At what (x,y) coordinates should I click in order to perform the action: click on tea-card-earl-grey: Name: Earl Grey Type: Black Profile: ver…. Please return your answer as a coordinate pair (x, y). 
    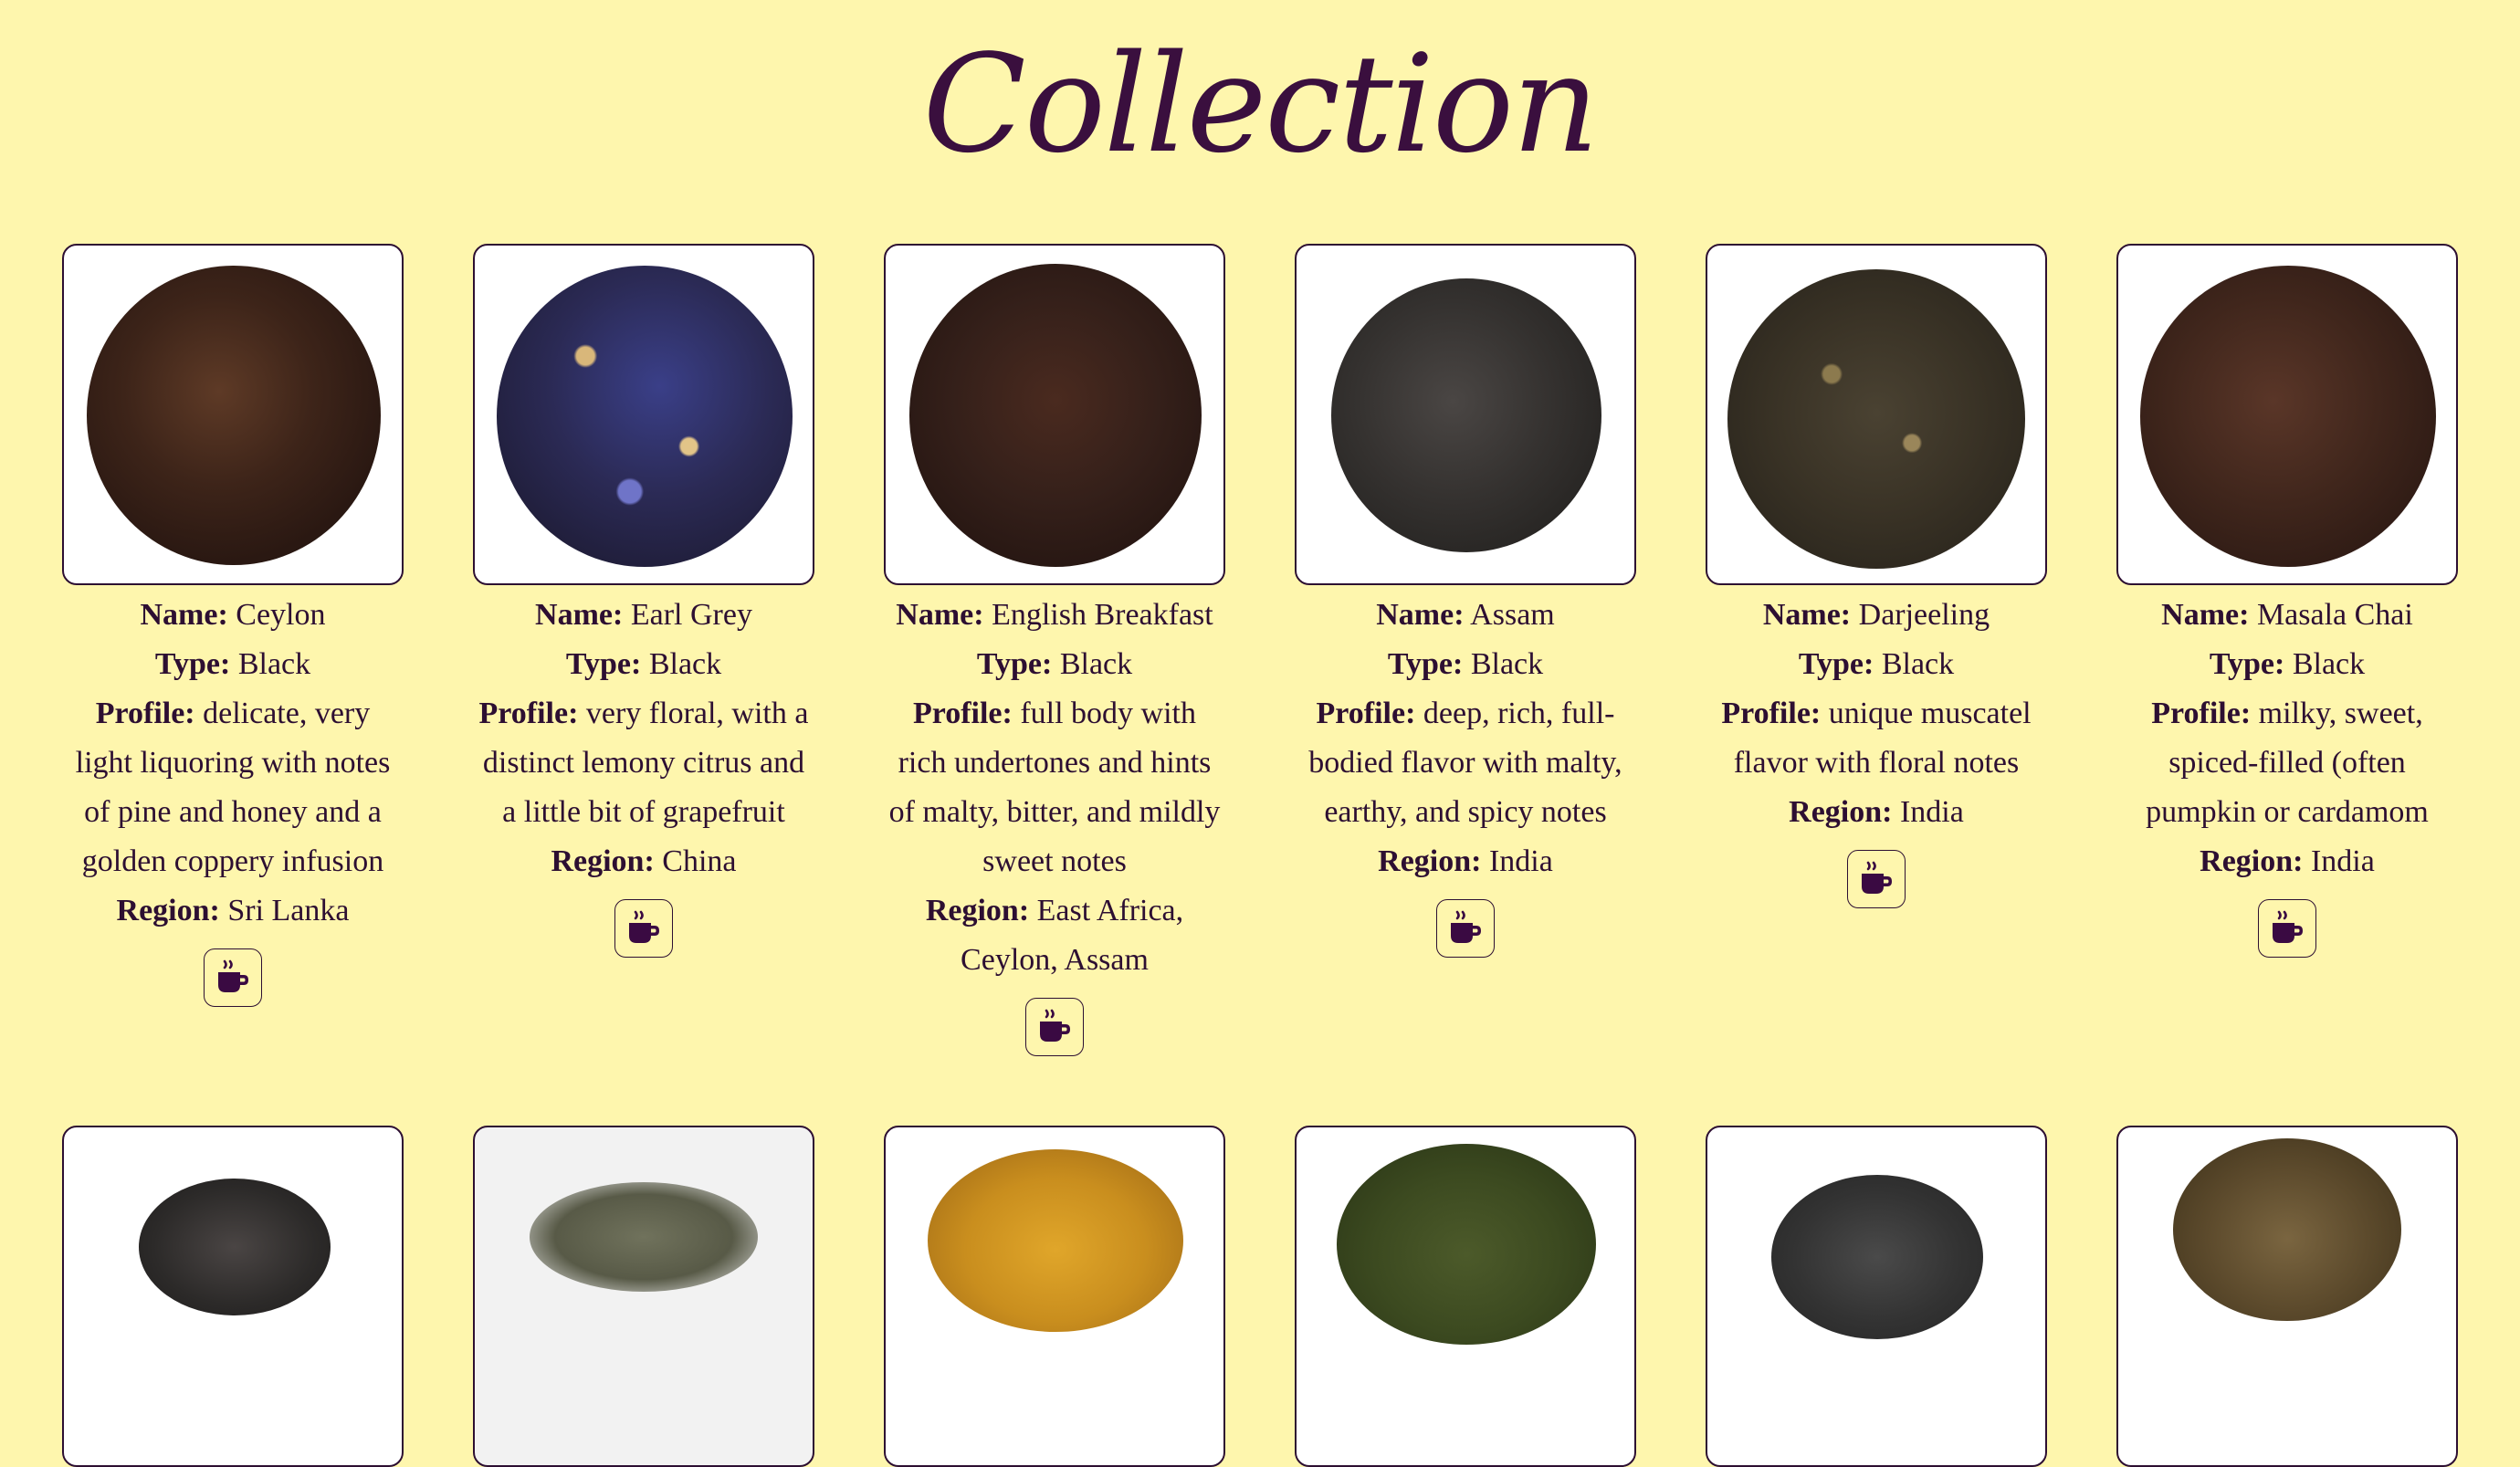
    Looking at the image, I should click on (643, 603).